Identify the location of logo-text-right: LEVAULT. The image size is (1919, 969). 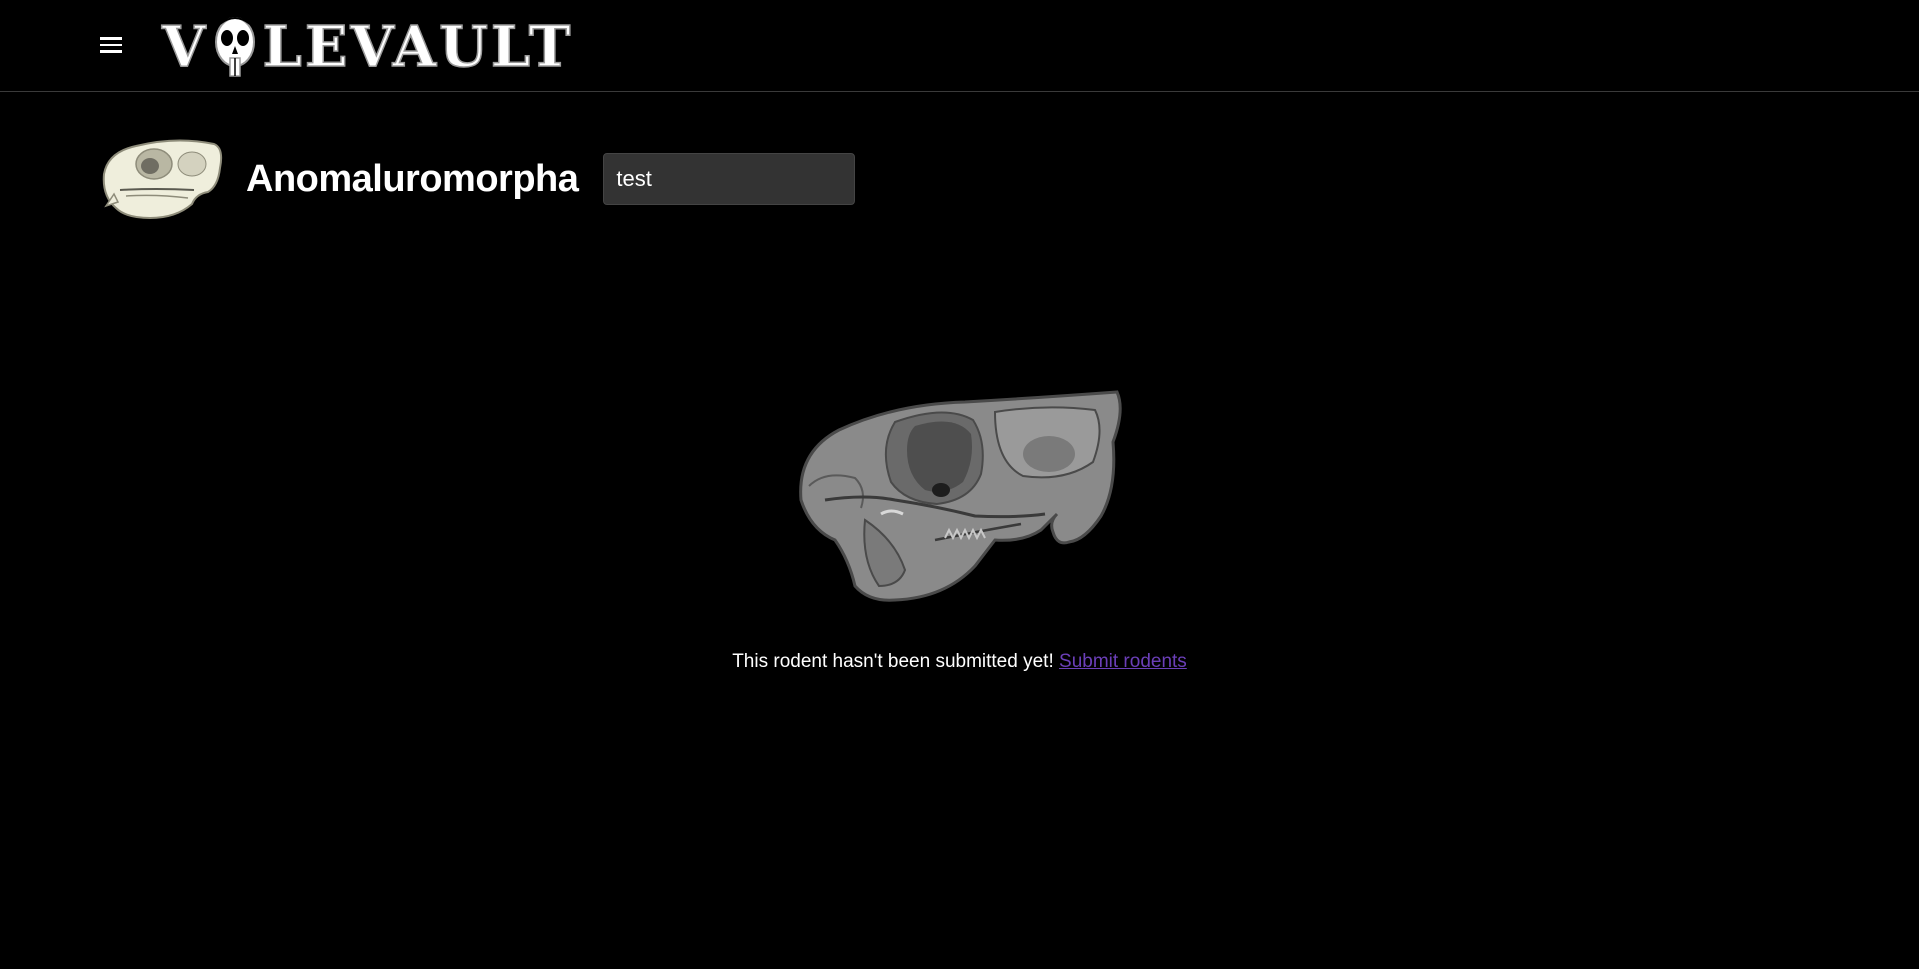
(418, 47).